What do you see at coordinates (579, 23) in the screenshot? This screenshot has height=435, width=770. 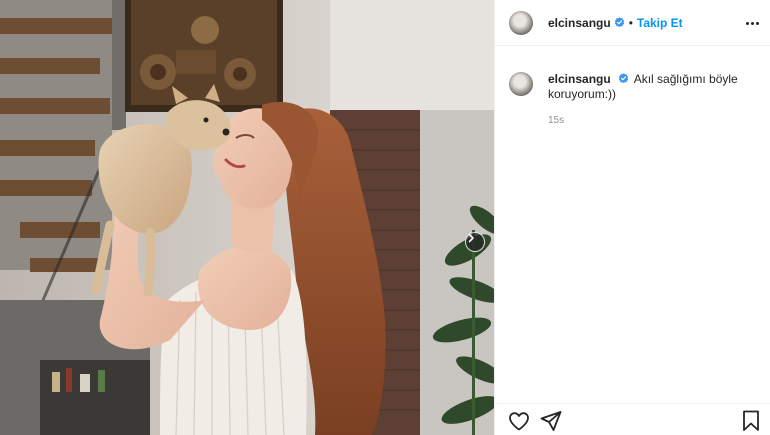 I see `header-username: elcinsangu` at bounding box center [579, 23].